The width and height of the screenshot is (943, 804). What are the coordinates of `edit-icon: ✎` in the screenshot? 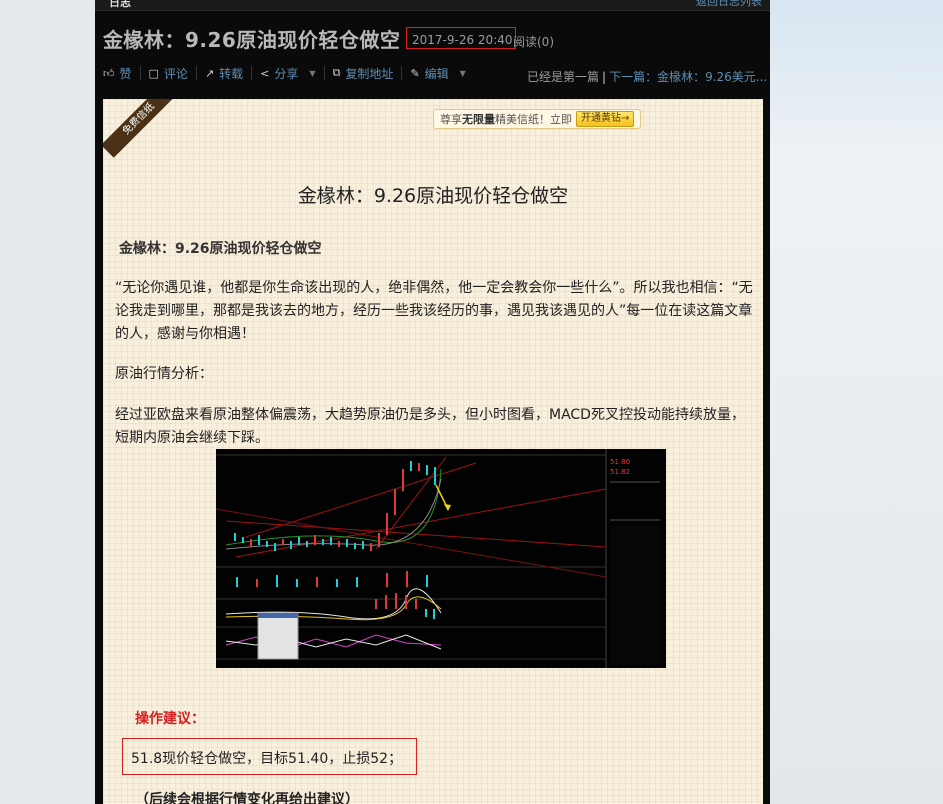 It's located at (415, 73).